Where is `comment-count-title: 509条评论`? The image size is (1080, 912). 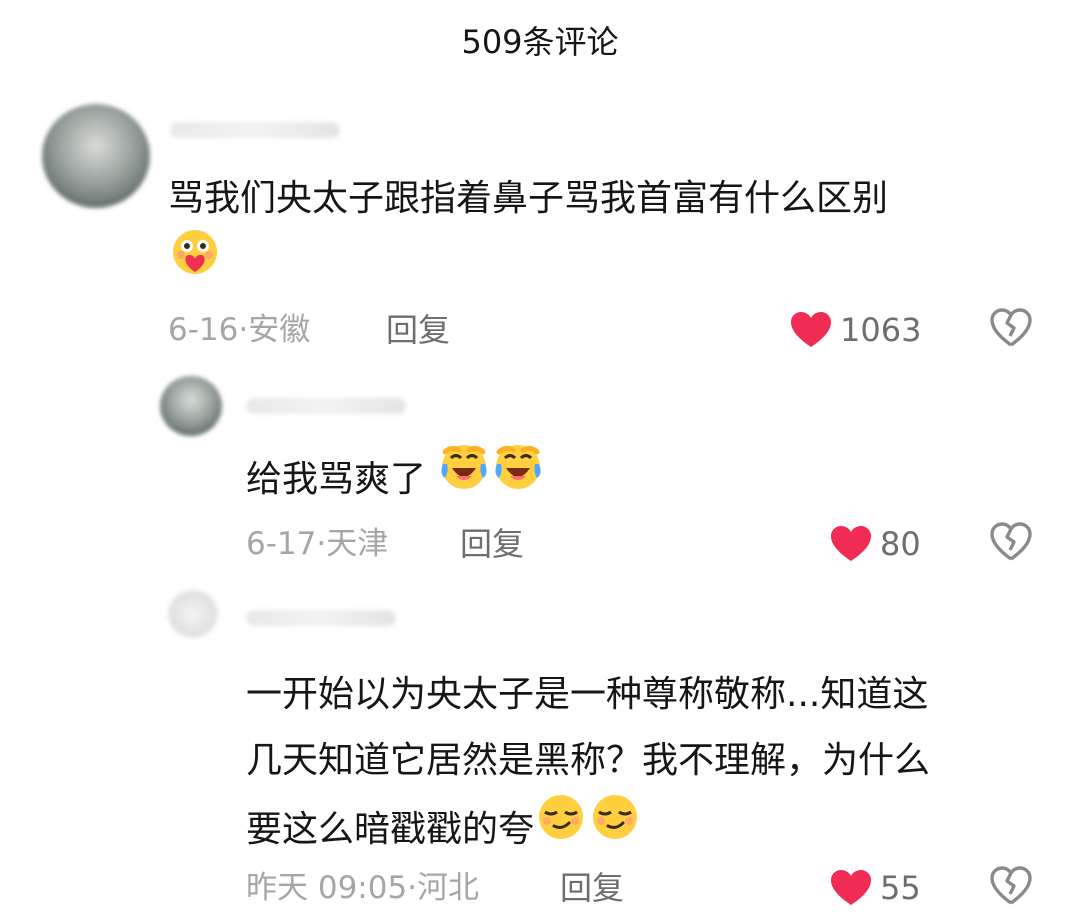
comment-count-title: 509条评论 is located at coordinates (540, 42).